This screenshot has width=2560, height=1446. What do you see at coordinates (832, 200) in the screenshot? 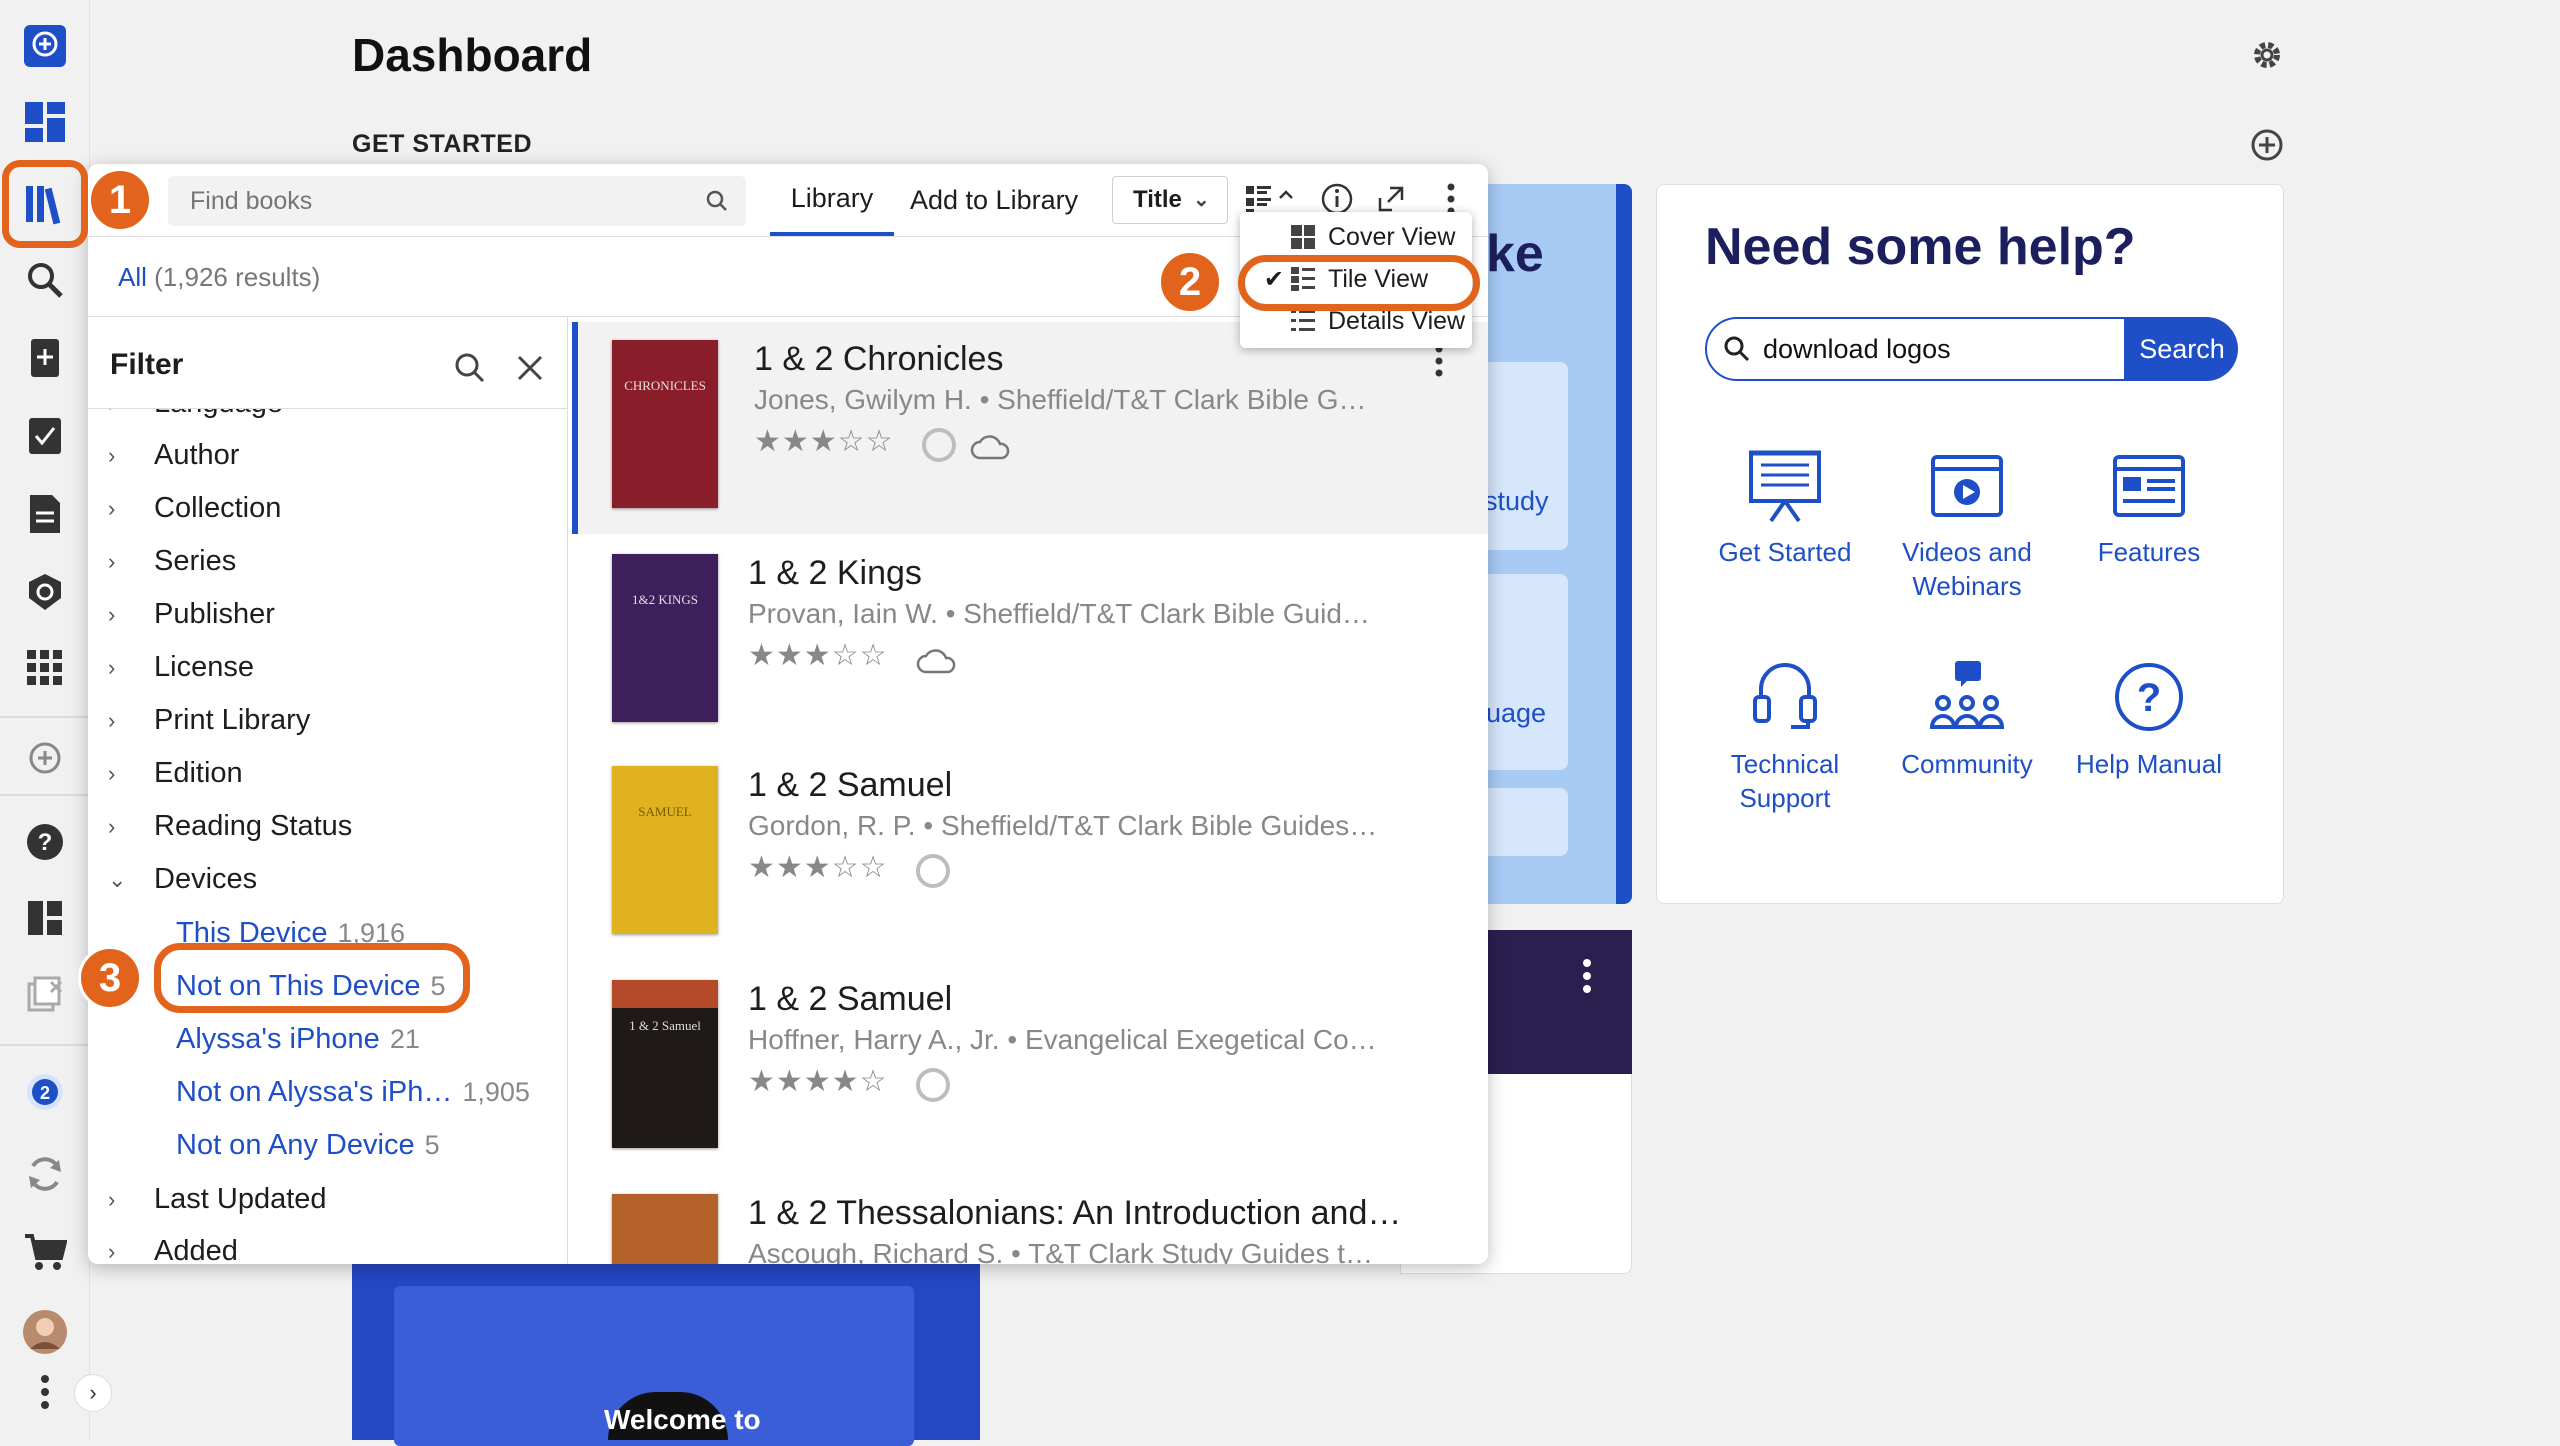
I see `tab-library: Library` at bounding box center [832, 200].